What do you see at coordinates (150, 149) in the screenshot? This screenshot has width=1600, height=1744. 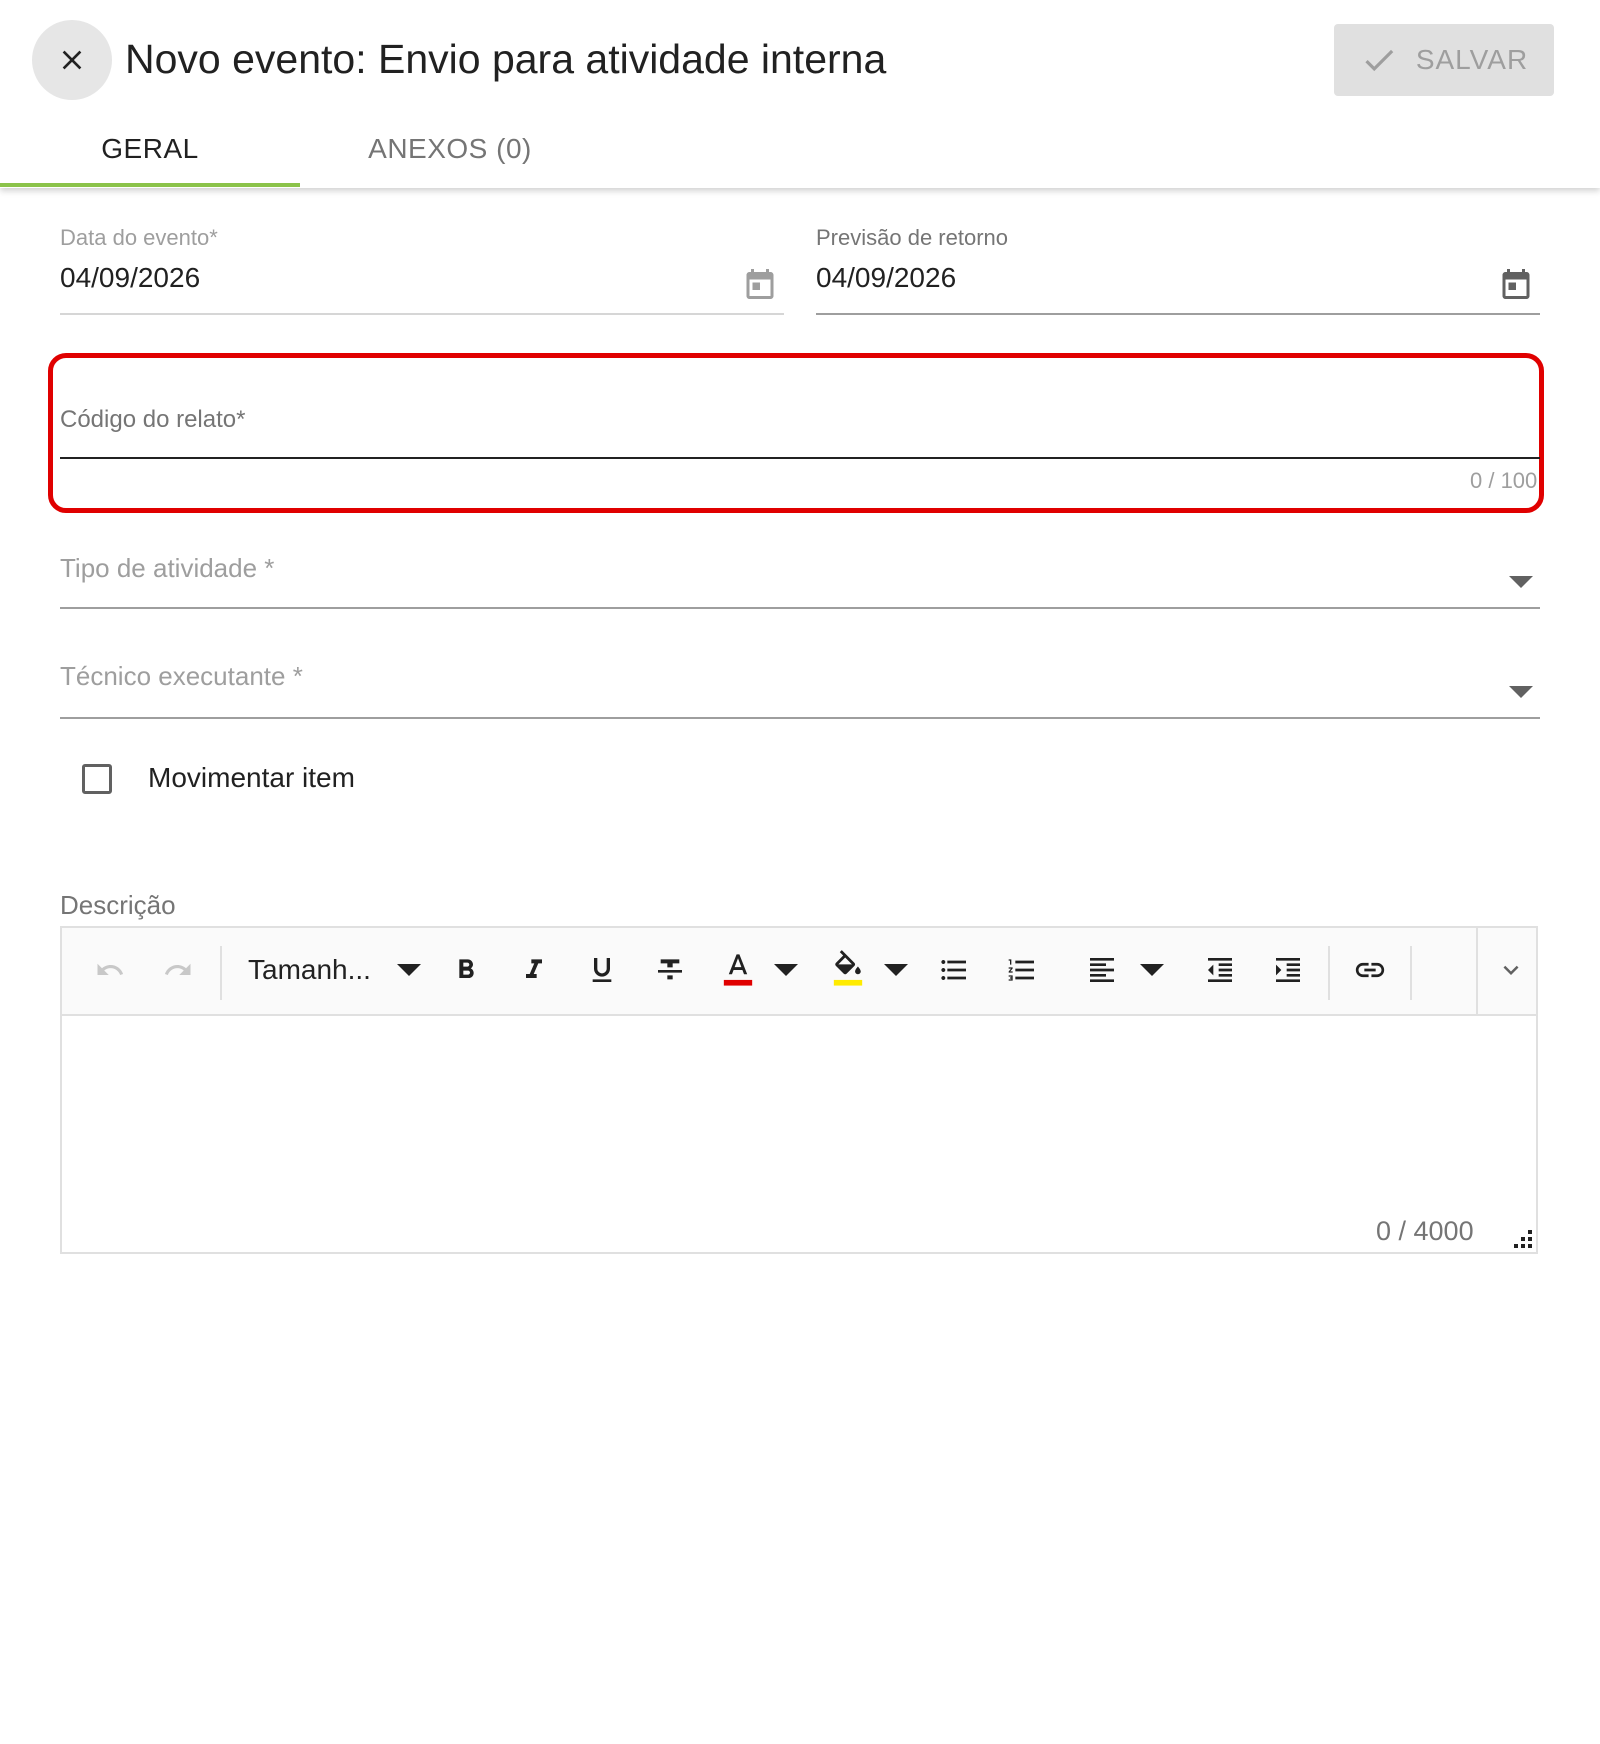 I see `tab-geral: GERAL` at bounding box center [150, 149].